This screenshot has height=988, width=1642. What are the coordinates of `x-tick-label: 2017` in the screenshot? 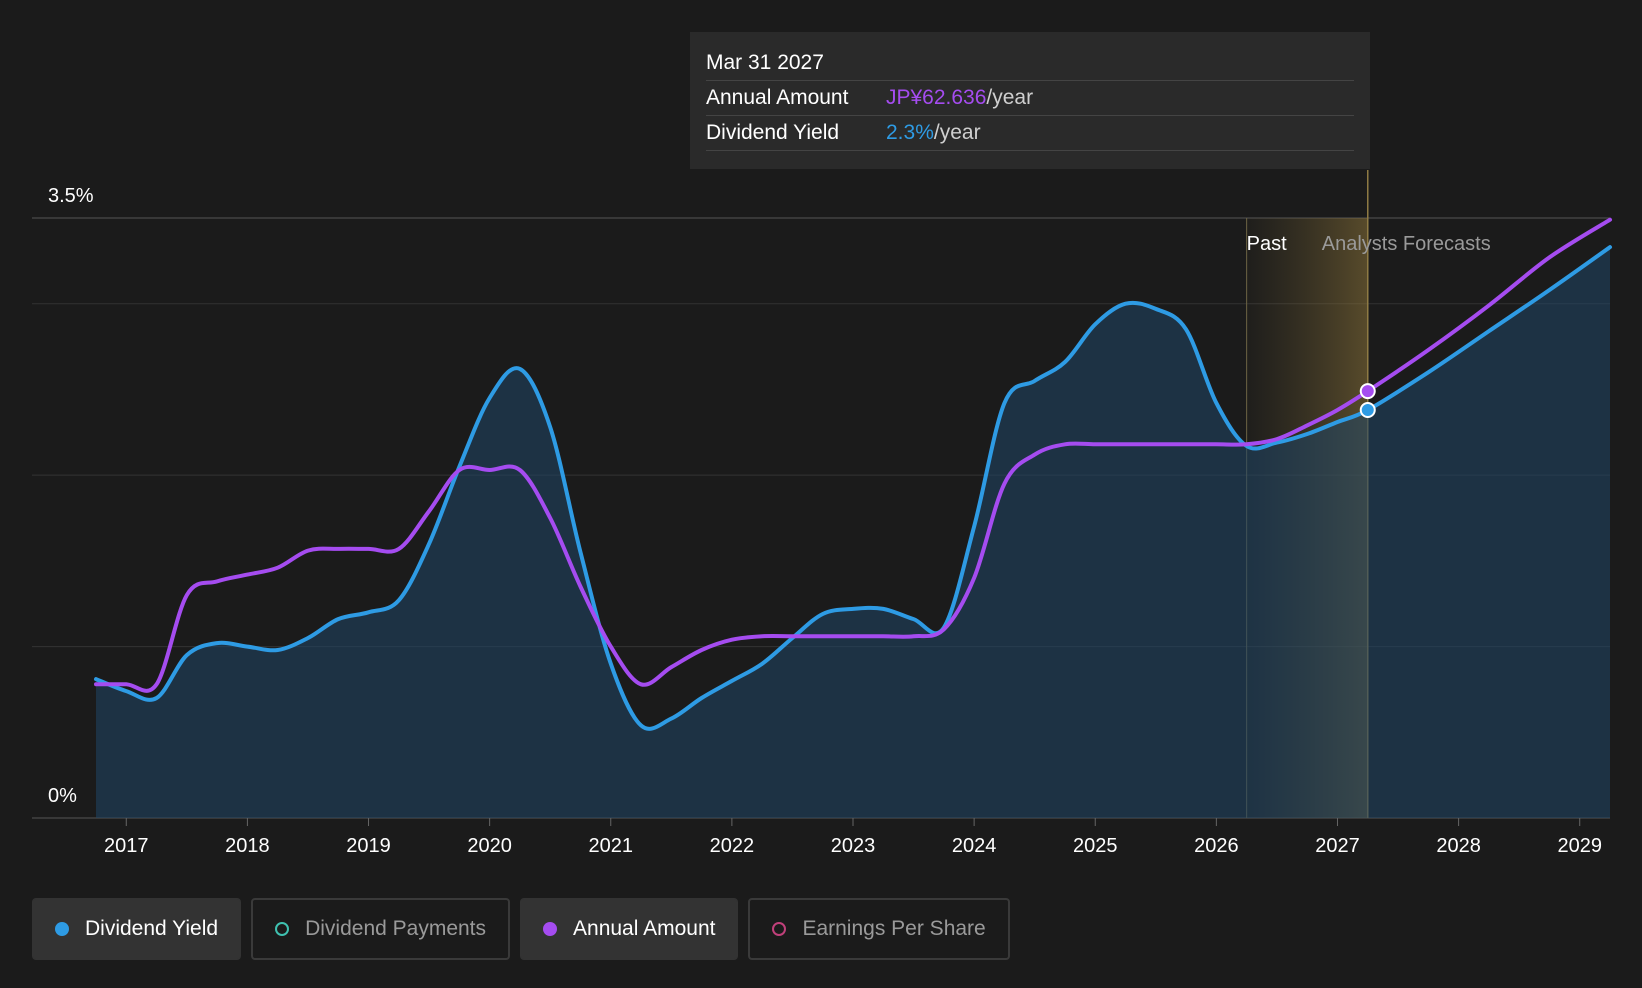 It's located at (126, 846).